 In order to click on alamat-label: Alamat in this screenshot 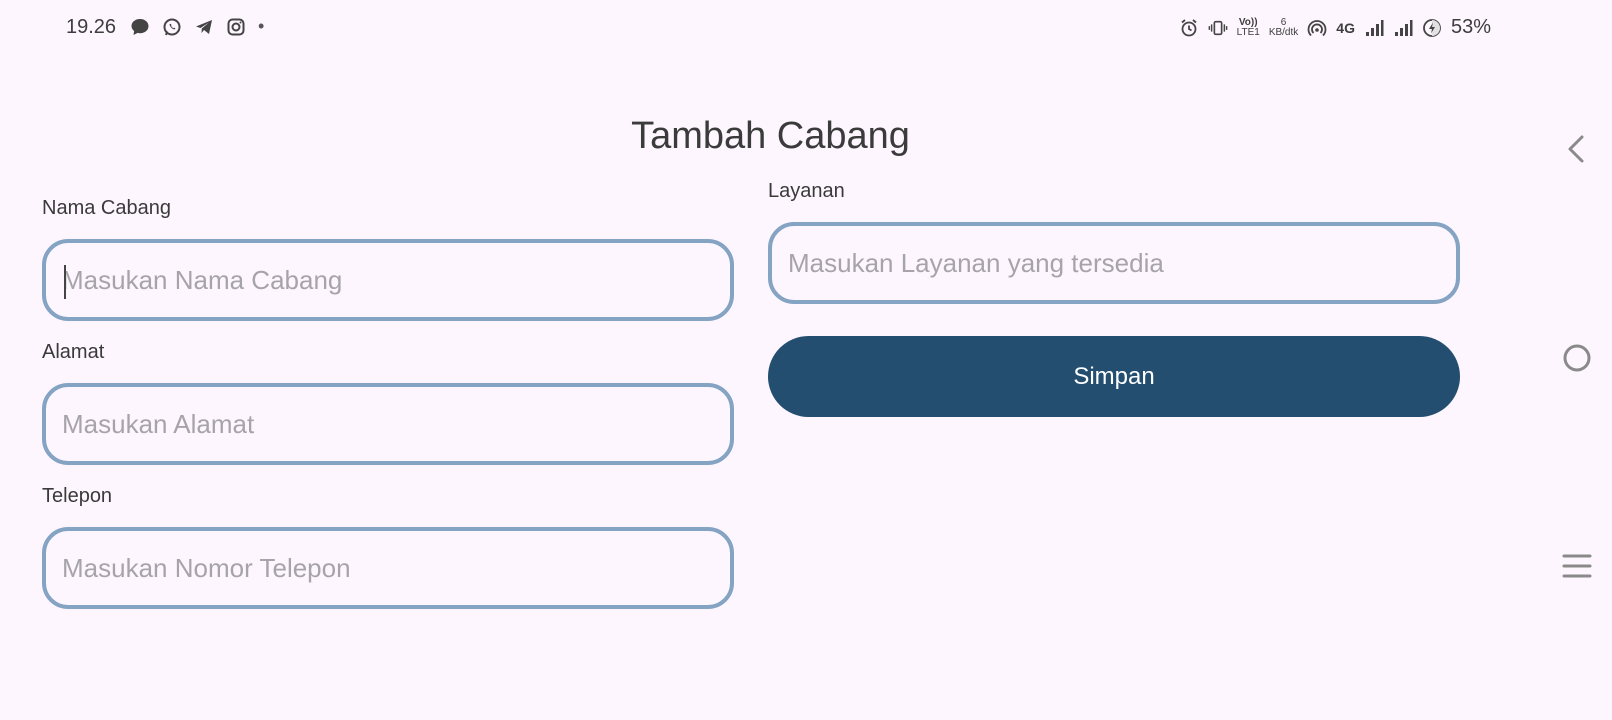, I will do `click(73, 352)`.